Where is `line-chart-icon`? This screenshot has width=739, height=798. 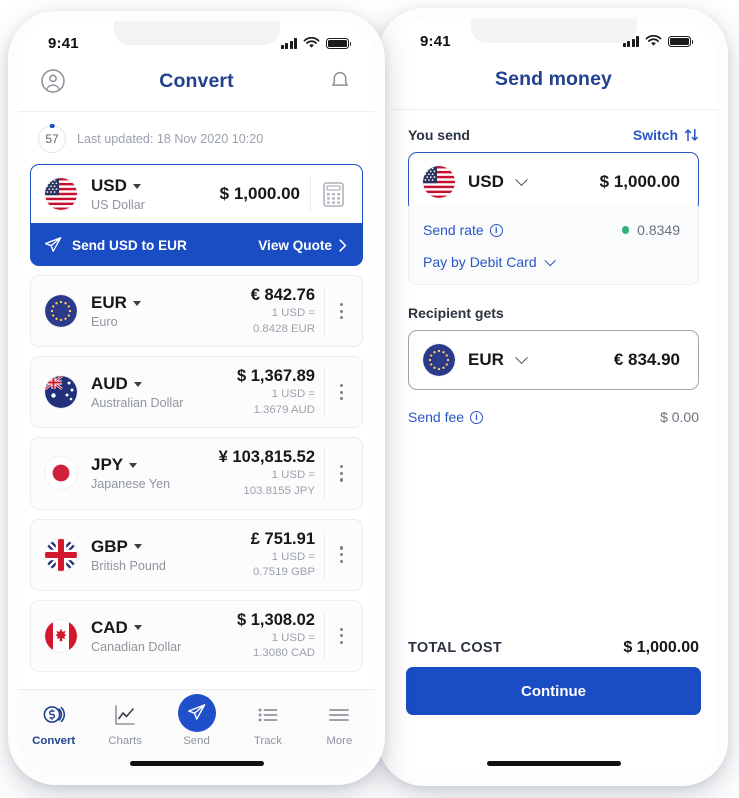
line-chart-icon is located at coordinates (125, 715).